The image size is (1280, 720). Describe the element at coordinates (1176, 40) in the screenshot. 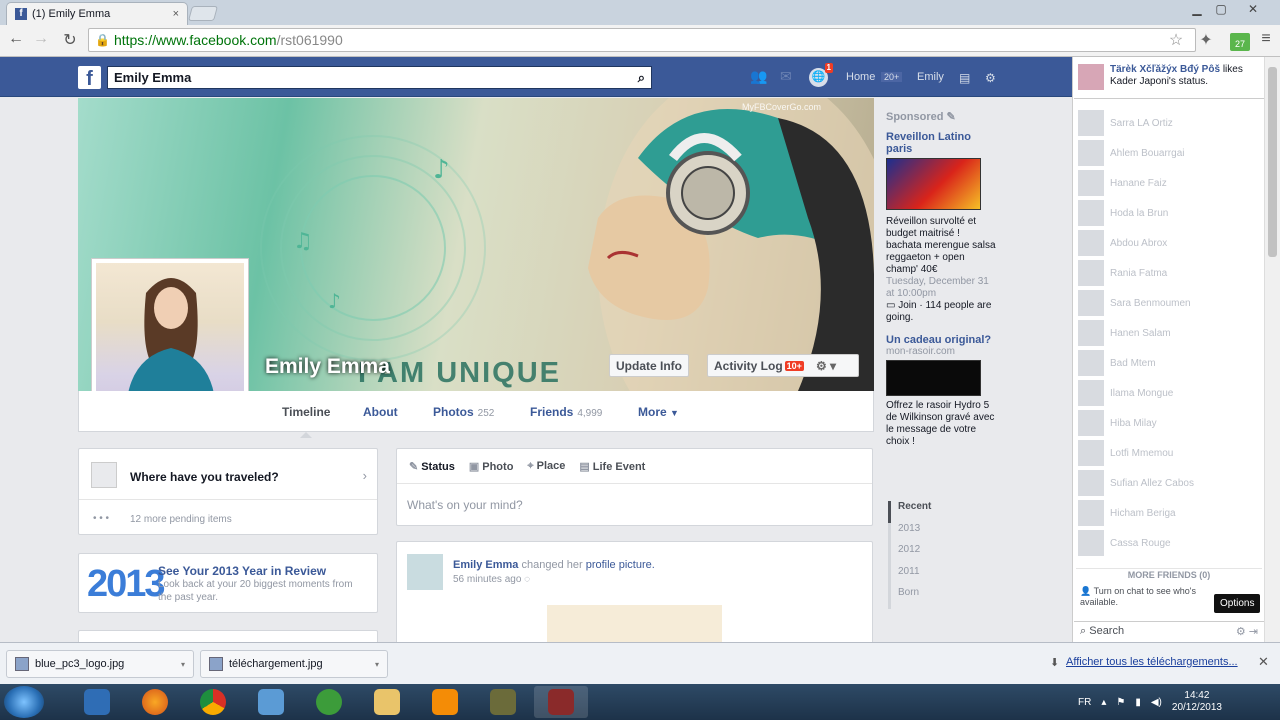

I see `bookmark-star-icon: ☆` at that location.